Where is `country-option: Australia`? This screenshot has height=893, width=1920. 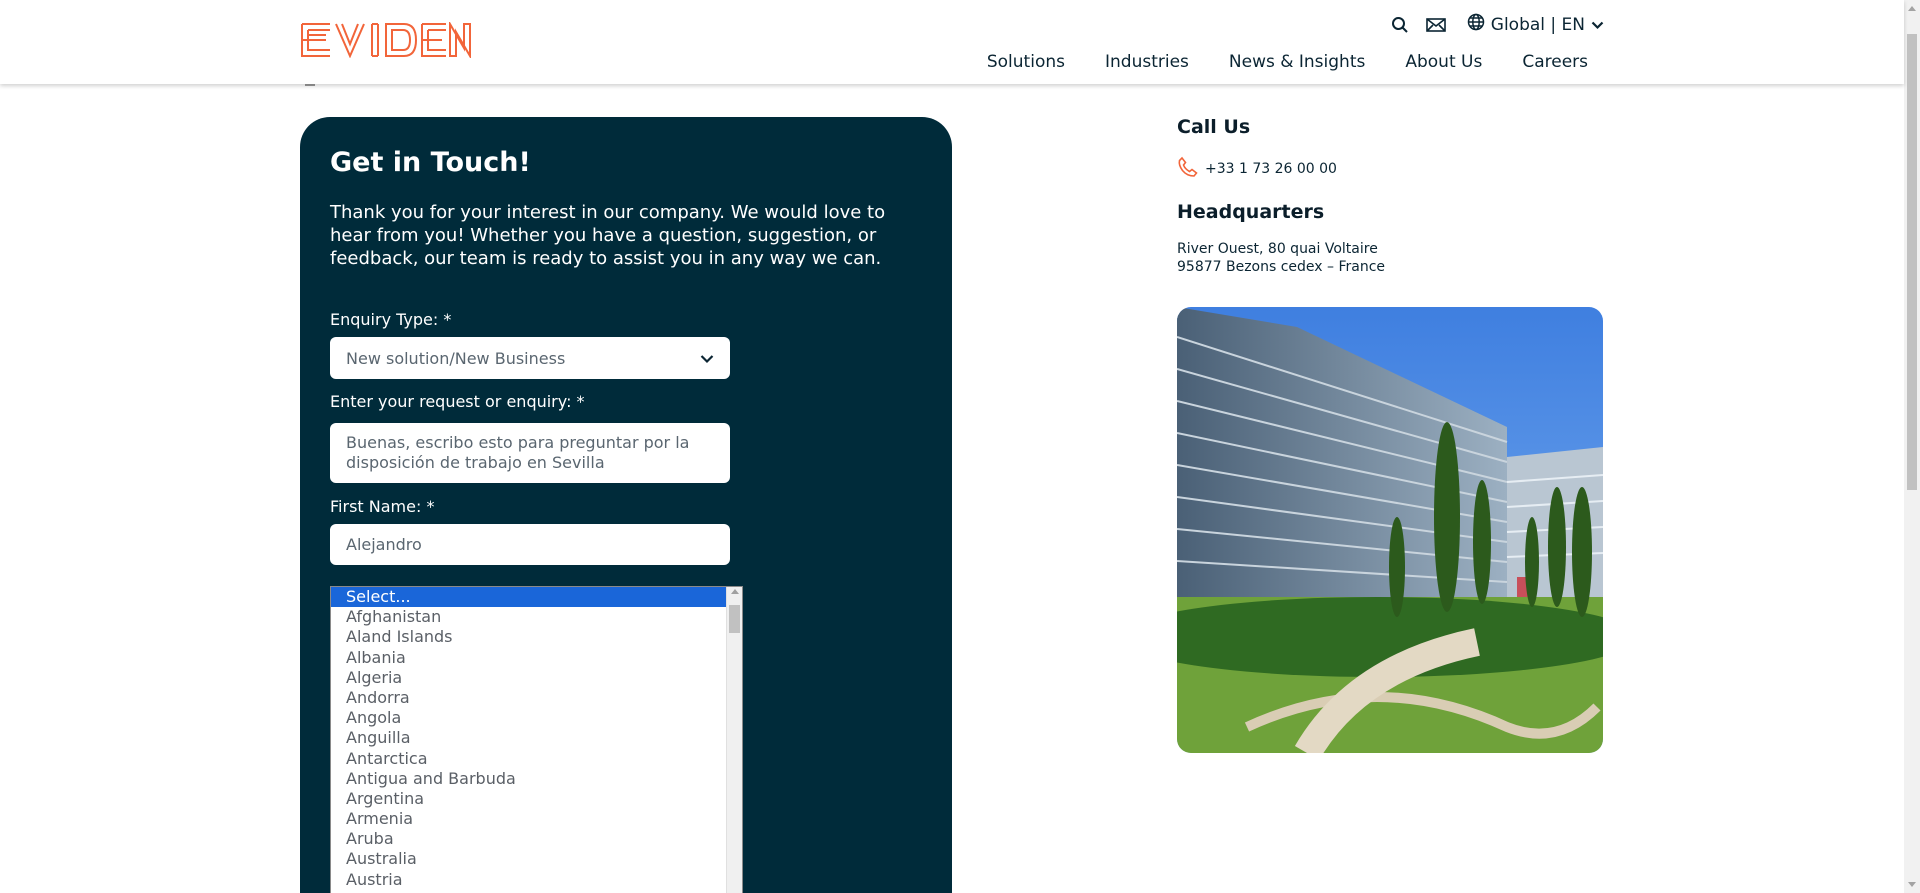
country-option: Australia is located at coordinates (536, 859).